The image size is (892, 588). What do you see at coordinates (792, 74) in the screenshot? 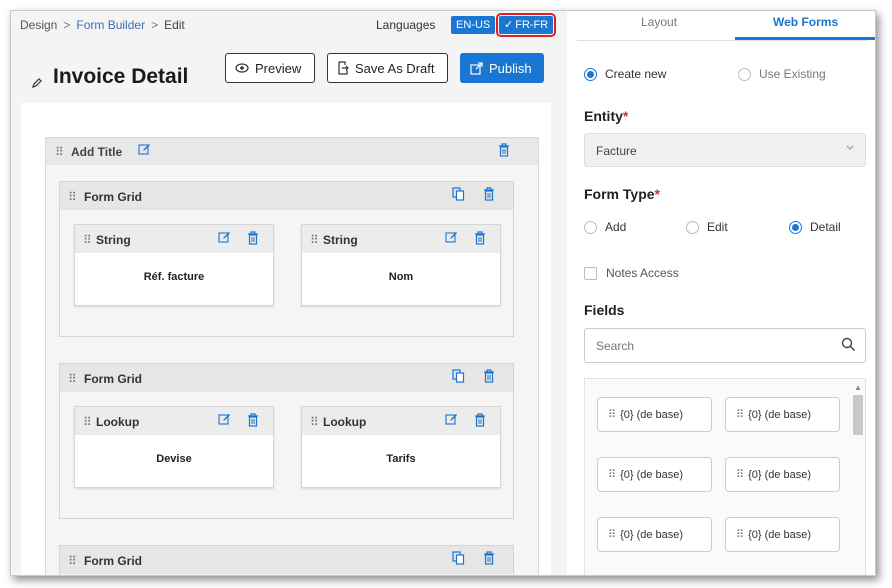
I see `use-existing-label: Use Existing` at bounding box center [792, 74].